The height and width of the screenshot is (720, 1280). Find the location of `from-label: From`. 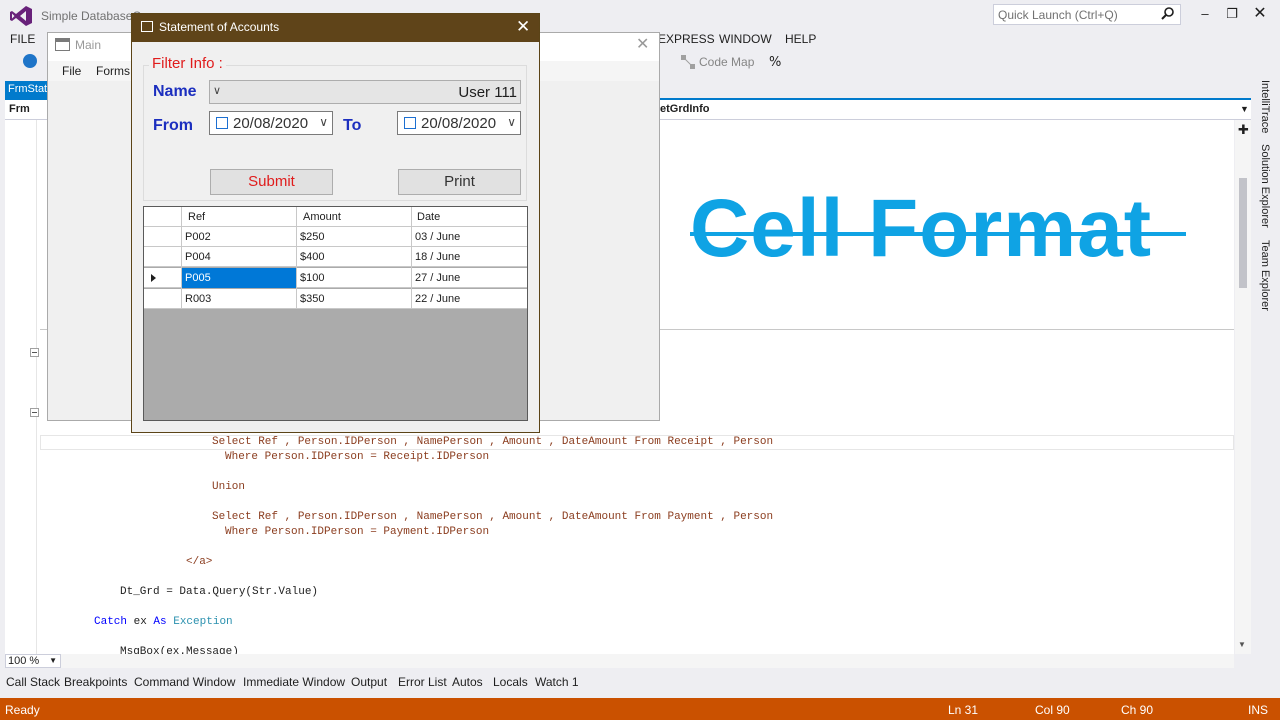

from-label: From is located at coordinates (173, 125).